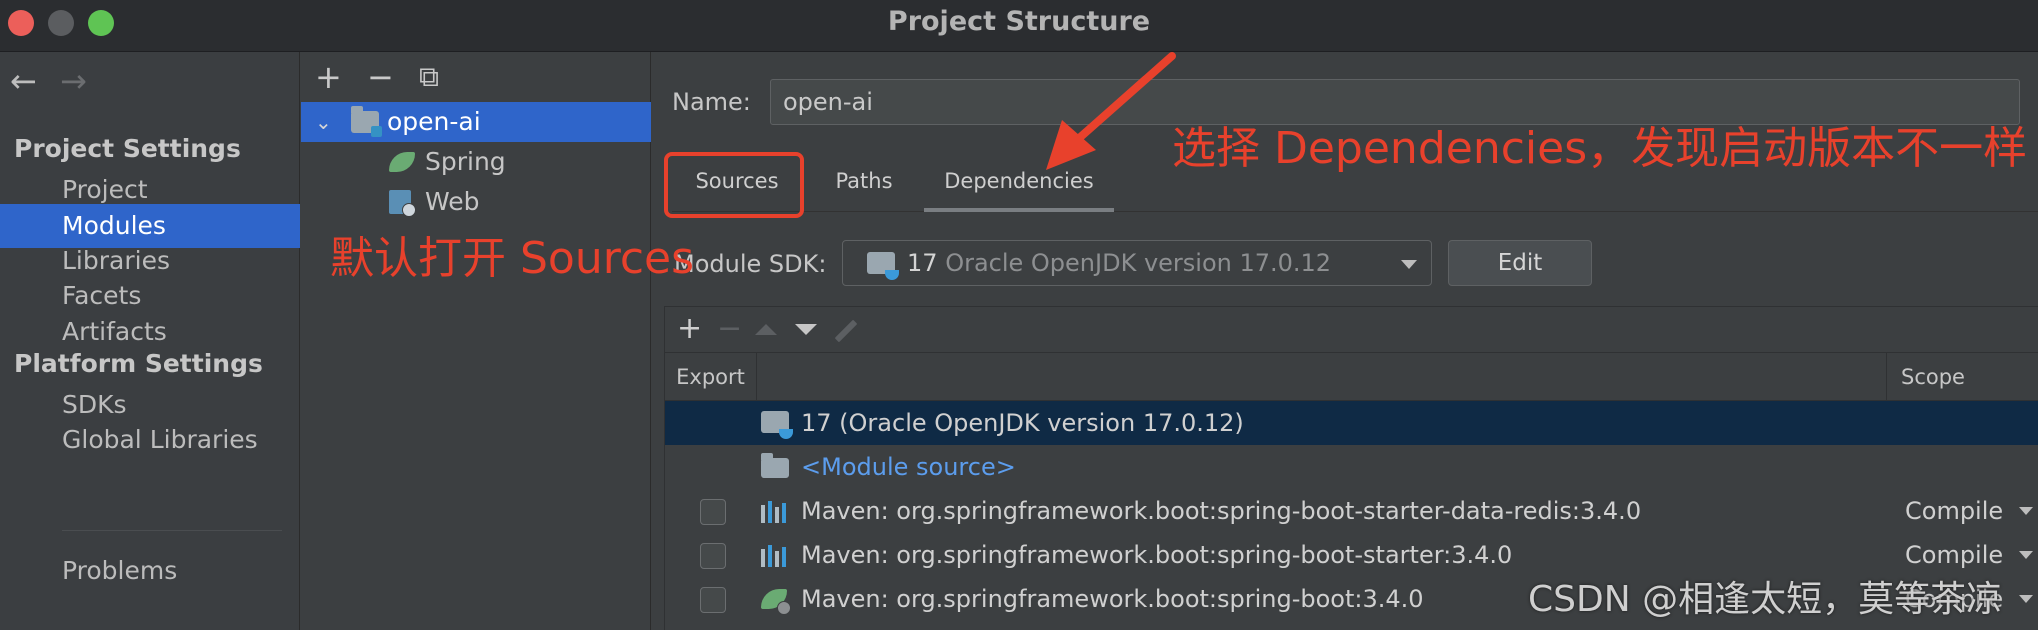 Image resolution: width=2038 pixels, height=630 pixels. I want to click on csdn-watermark: CSDN @相逢太短，莫等茶凉, so click(1765, 599).